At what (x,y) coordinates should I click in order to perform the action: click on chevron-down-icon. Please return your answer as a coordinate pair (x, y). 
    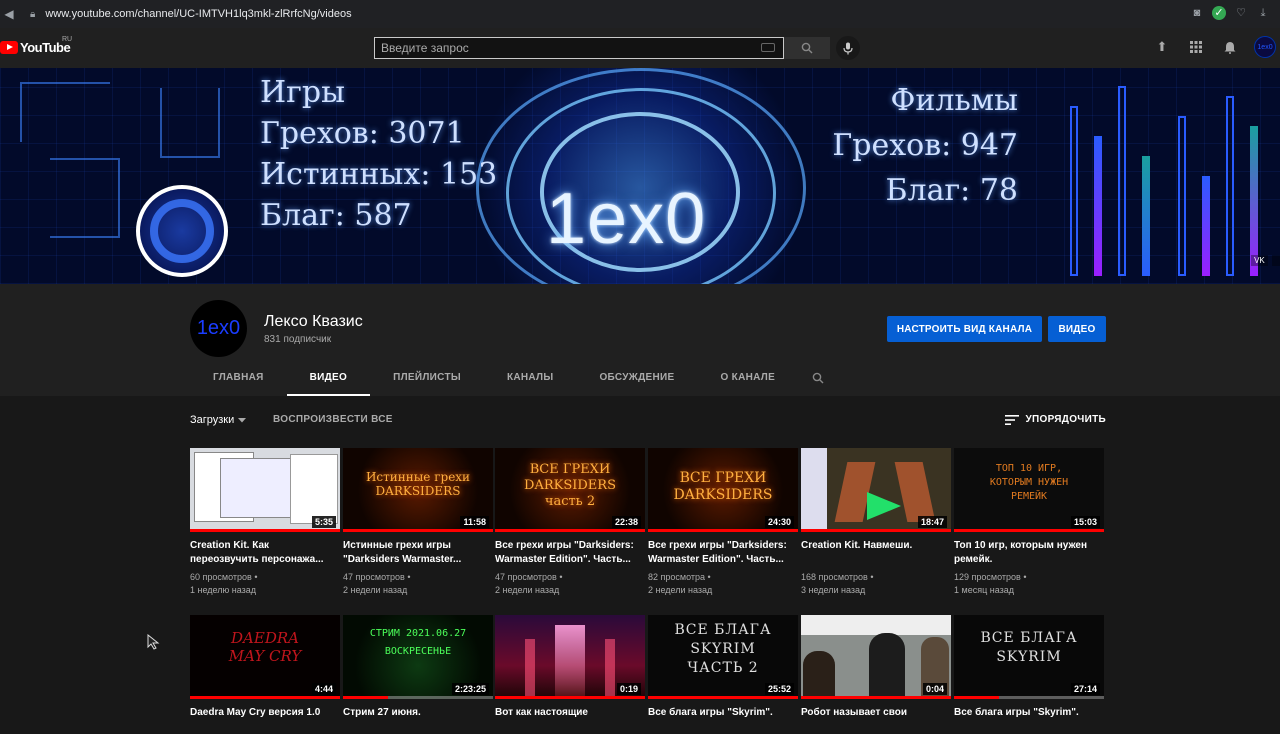
    Looking at the image, I should click on (242, 419).